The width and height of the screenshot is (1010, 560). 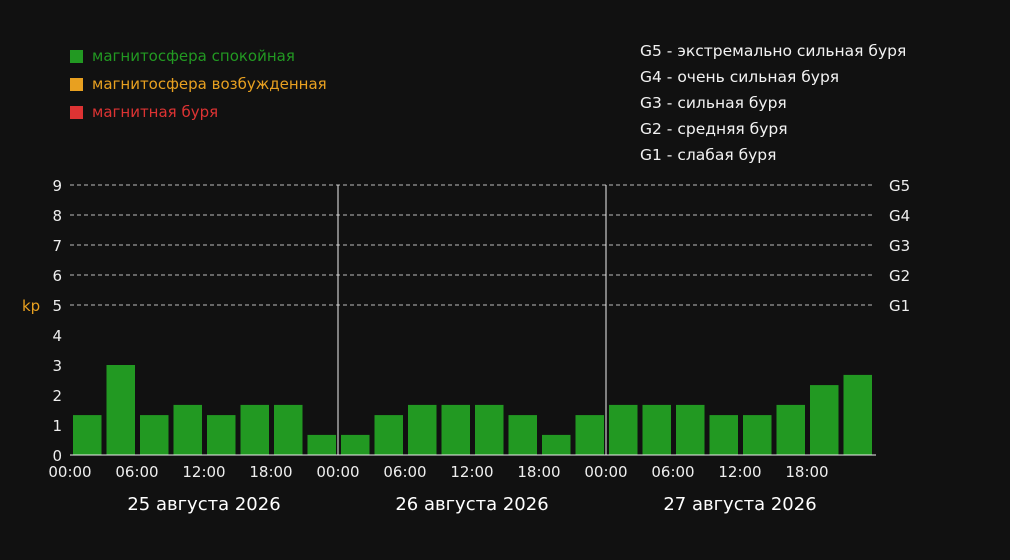 I want to click on storm-level-label: G5, so click(x=899, y=186).